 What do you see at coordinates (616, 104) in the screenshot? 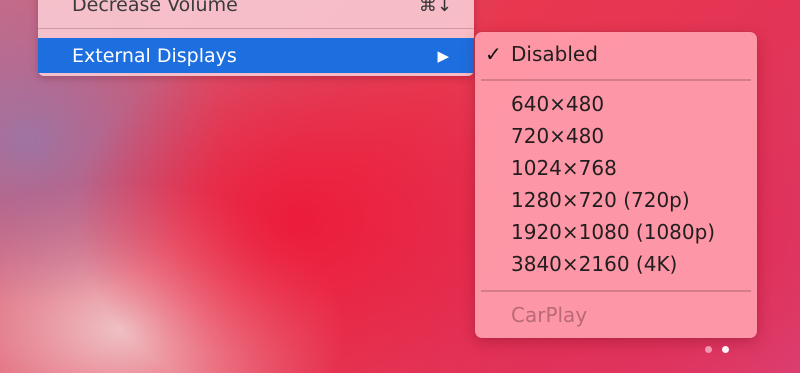
I see `submenu-item-640x480: 640×480` at bounding box center [616, 104].